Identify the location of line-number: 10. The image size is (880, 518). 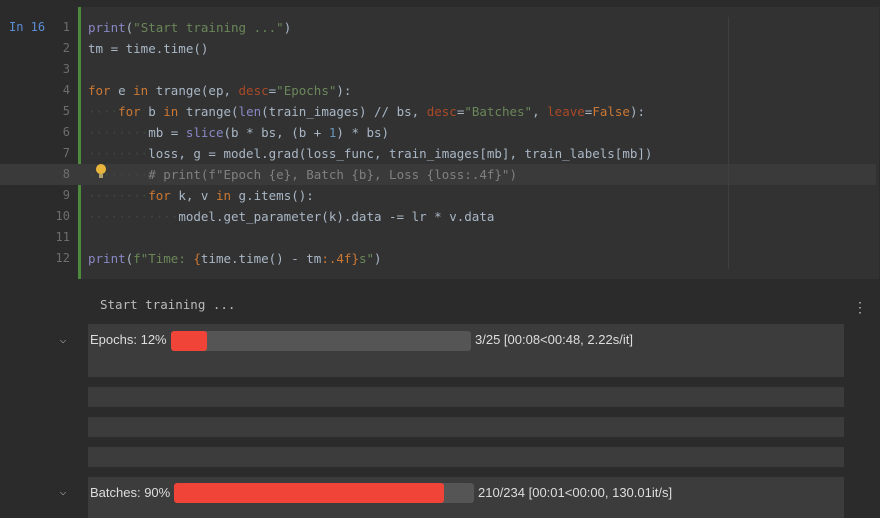
(62, 216).